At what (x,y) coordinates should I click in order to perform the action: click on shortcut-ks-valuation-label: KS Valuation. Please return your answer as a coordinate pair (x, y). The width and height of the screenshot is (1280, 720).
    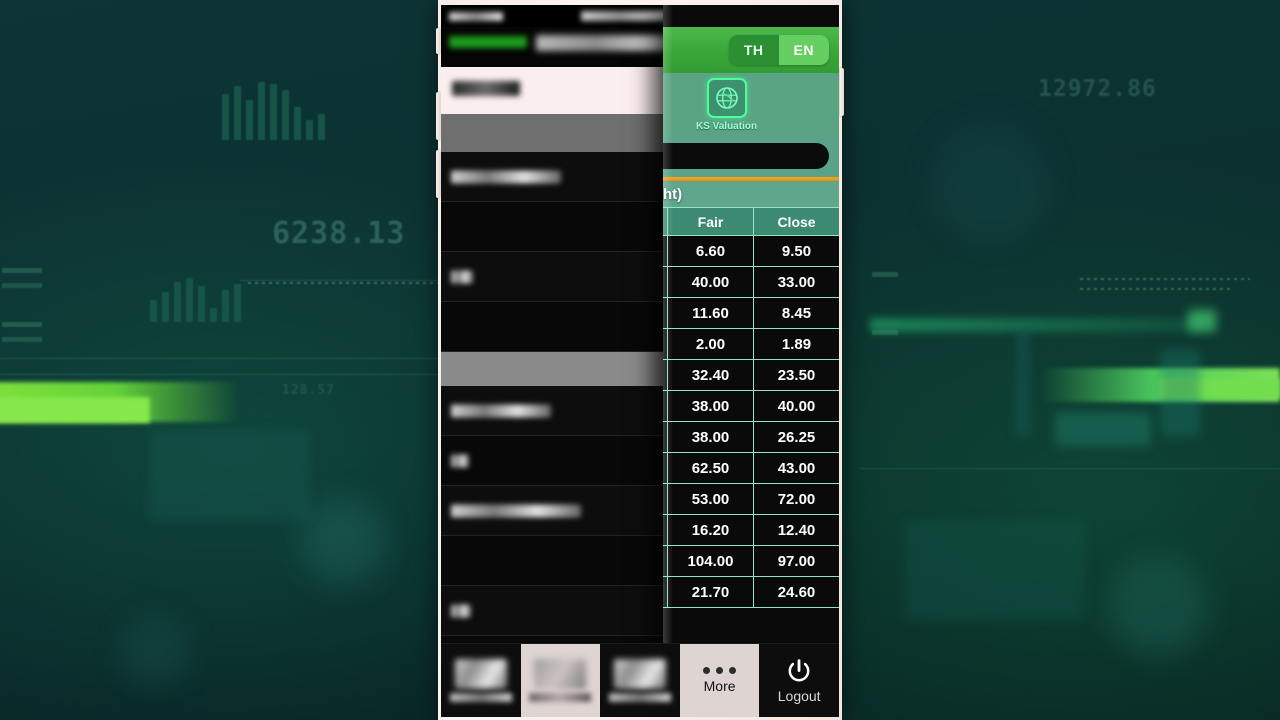
    Looking at the image, I should click on (726, 126).